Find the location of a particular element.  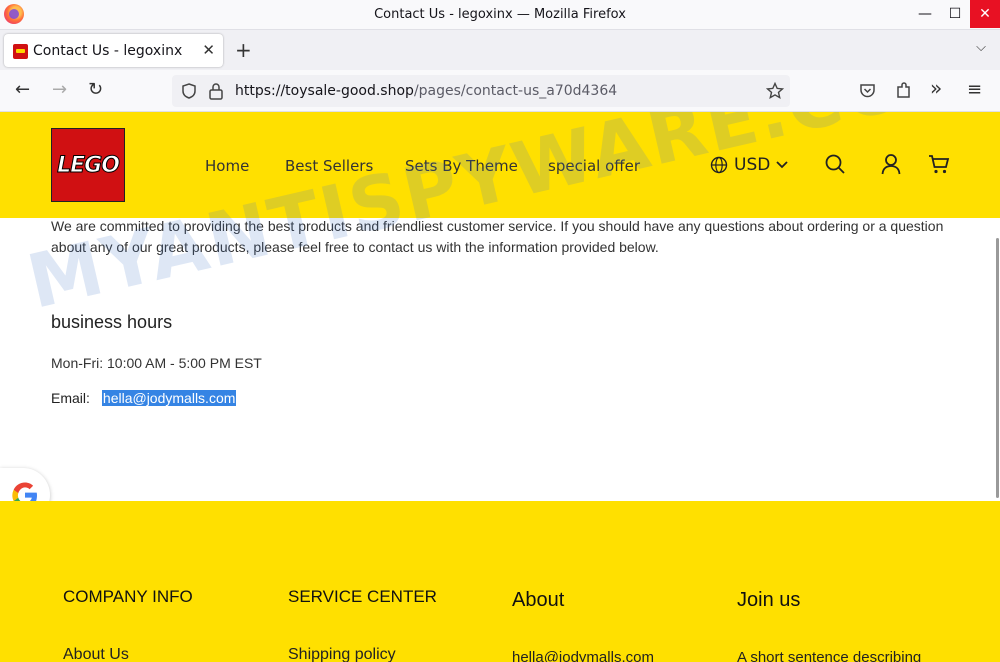

hamburger-menu-icon: ≡ is located at coordinates (974, 90).